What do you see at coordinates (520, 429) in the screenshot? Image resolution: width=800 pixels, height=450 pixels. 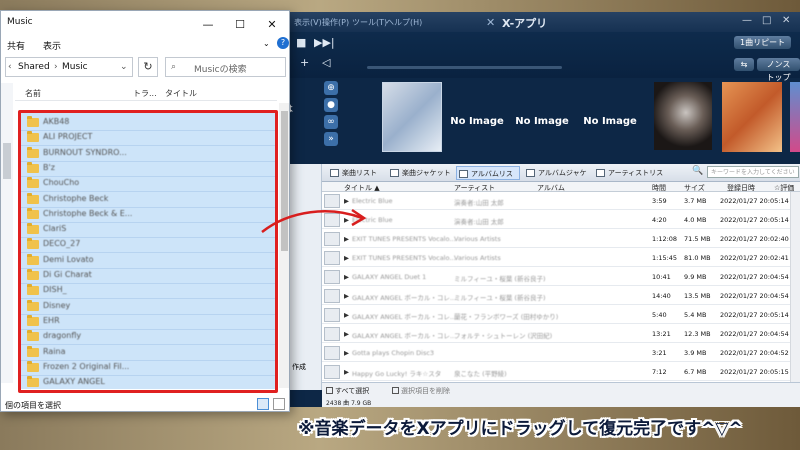 I see `instruction-caption: ※音楽データをXアプリにドラッグして復元完了です^▽^` at bounding box center [520, 429].